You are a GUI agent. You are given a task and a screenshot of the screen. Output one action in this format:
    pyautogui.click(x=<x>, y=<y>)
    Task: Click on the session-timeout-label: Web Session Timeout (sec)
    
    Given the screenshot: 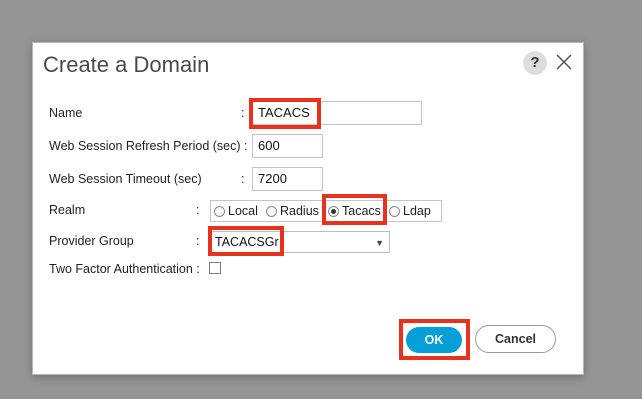 What is the action you would take?
    pyautogui.click(x=125, y=179)
    